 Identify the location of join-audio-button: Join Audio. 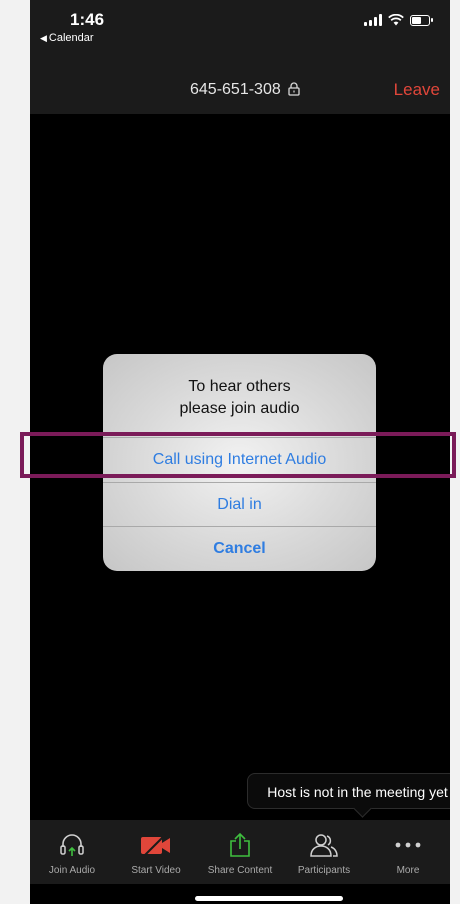
(72, 848).